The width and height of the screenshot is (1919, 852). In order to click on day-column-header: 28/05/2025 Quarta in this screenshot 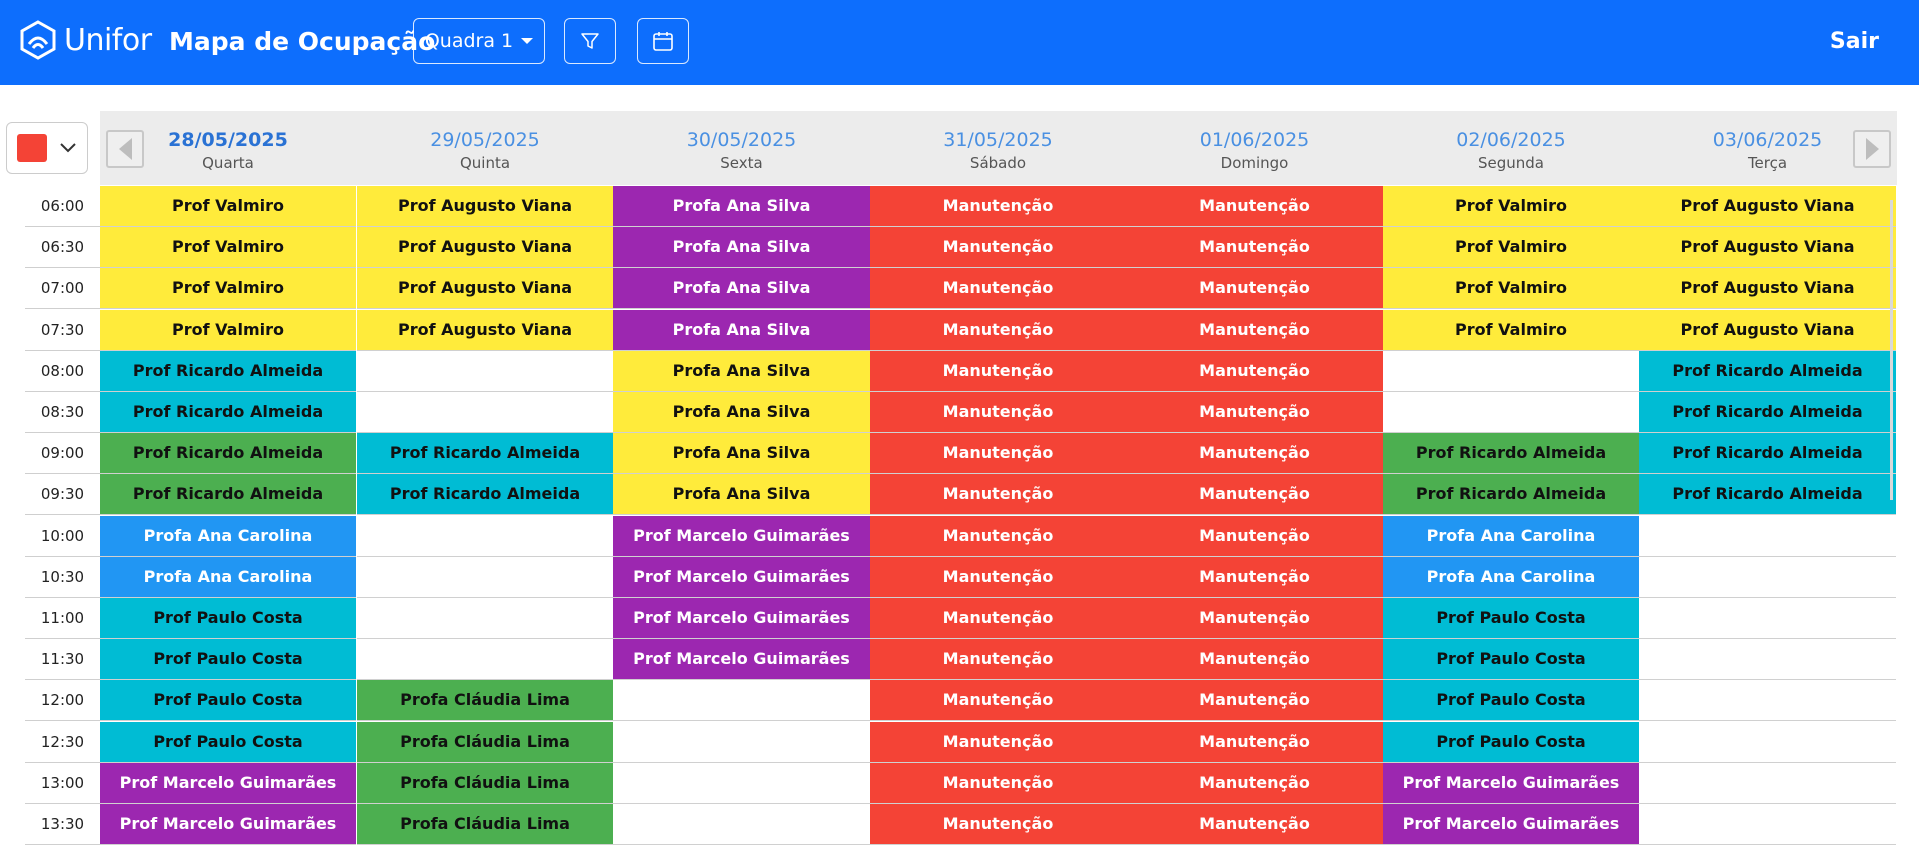, I will do `click(228, 150)`.